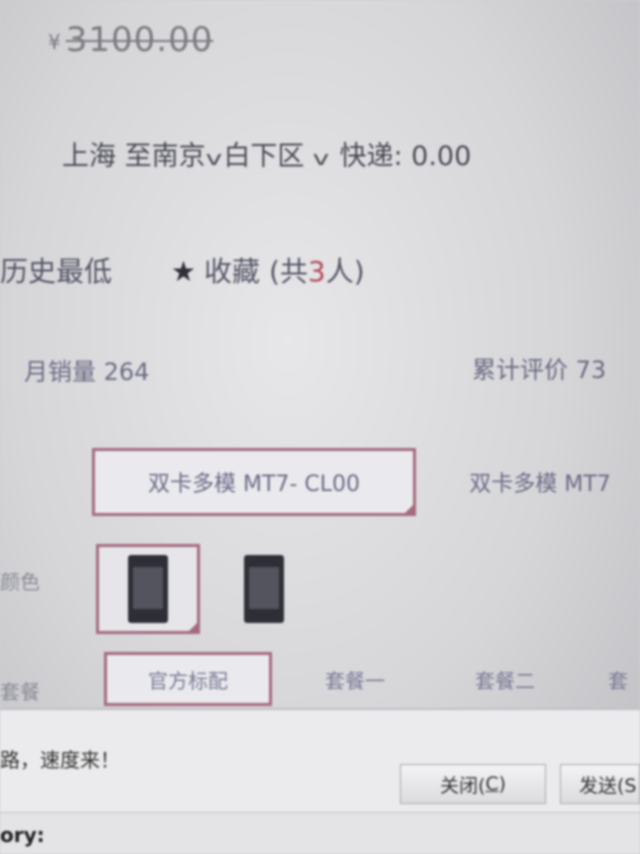 Image resolution: width=640 pixels, height=854 pixels. Describe the element at coordinates (87, 372) in the screenshot. I see `monthly-sales: 月销量 264` at that location.